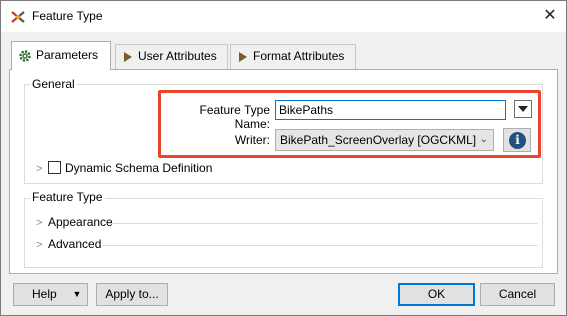 The image size is (567, 316). Describe the element at coordinates (67, 55) in the screenshot. I see `tab-parameters-label: Parameters` at that location.